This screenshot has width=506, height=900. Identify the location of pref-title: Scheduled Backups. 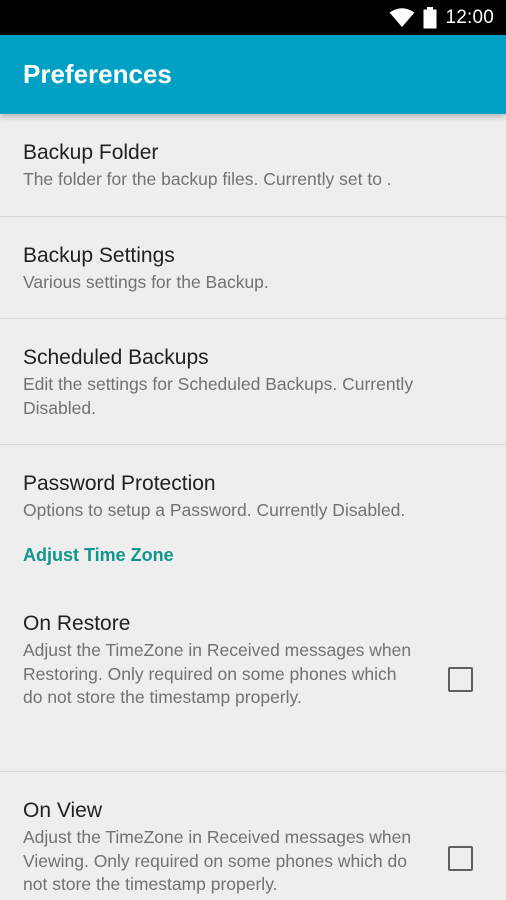
(116, 357).